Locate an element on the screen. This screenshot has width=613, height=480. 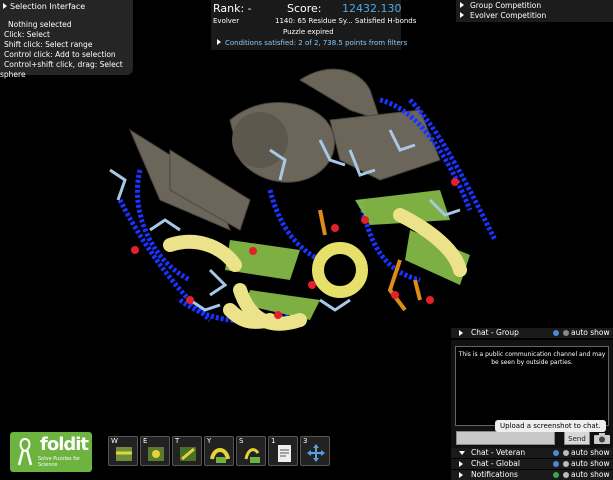
competition-label: Group Competition is located at coordinates (506, 5).